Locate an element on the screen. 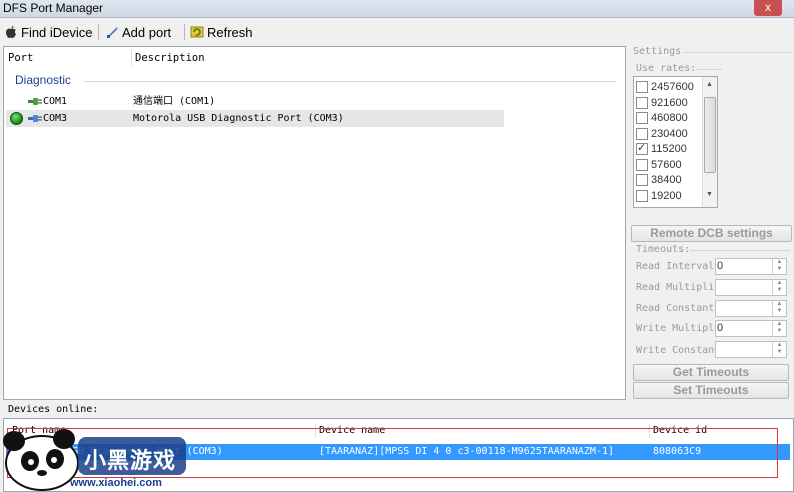 This screenshot has height=492, width=794. close-button: x is located at coordinates (768, 8).